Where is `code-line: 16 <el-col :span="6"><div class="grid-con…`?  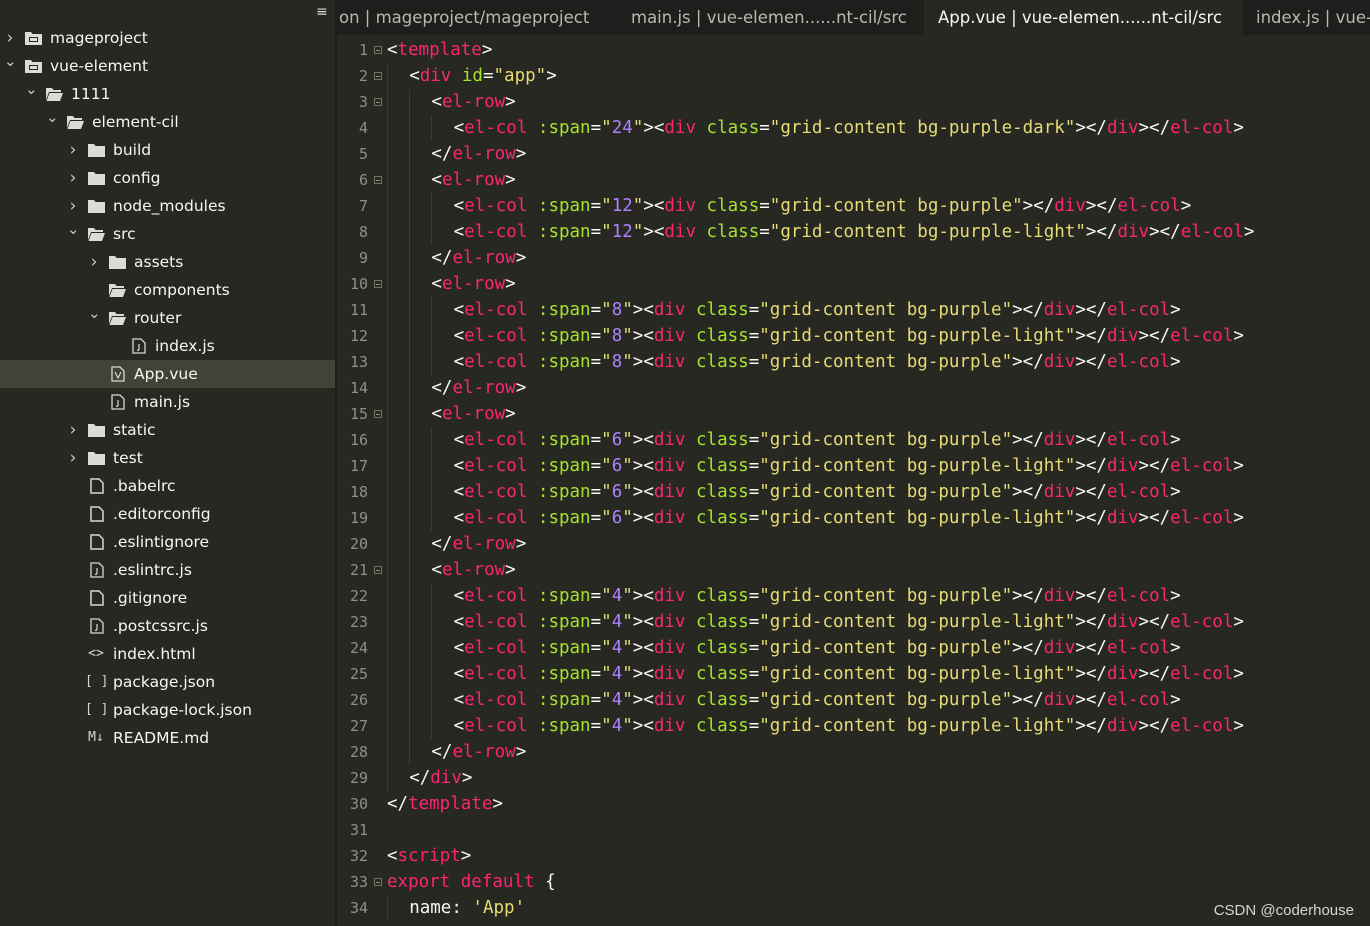 code-line: 16 <el-col :span="6"><div class="grid-con… is located at coordinates (853, 440).